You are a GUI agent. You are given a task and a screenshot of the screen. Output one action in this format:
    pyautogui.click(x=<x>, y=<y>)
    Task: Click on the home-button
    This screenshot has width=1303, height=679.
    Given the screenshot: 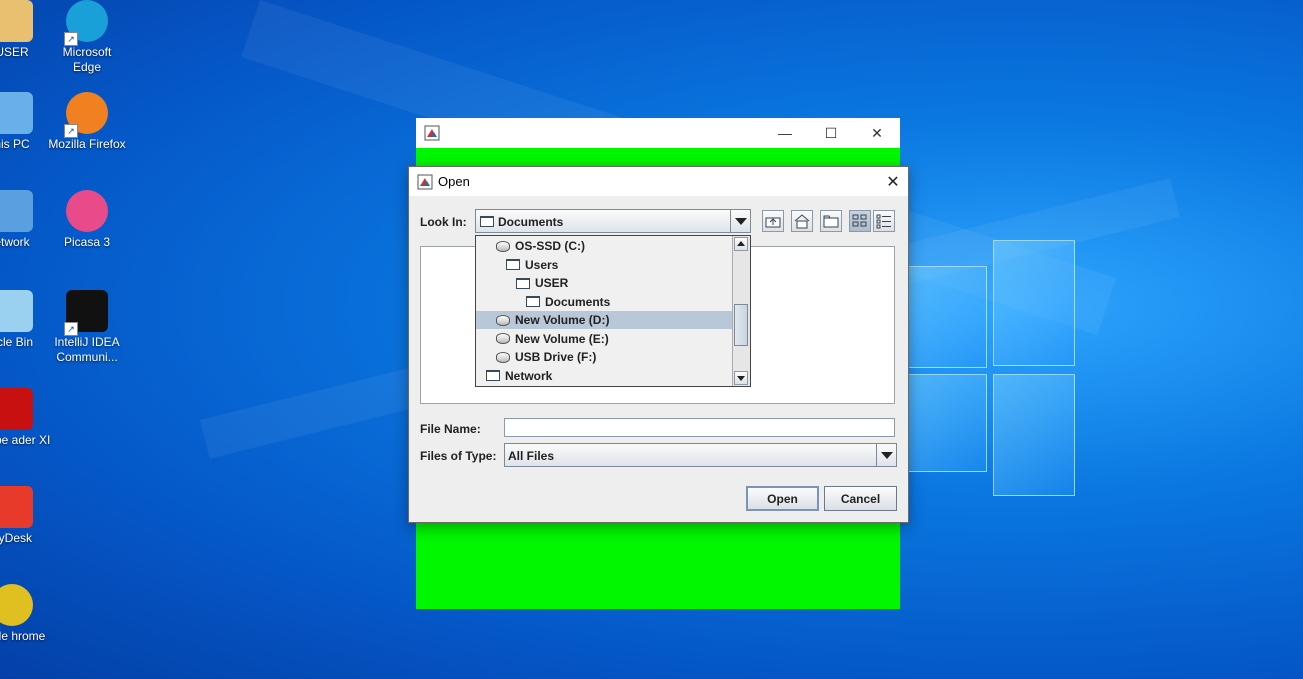 What is the action you would take?
    pyautogui.click(x=802, y=221)
    